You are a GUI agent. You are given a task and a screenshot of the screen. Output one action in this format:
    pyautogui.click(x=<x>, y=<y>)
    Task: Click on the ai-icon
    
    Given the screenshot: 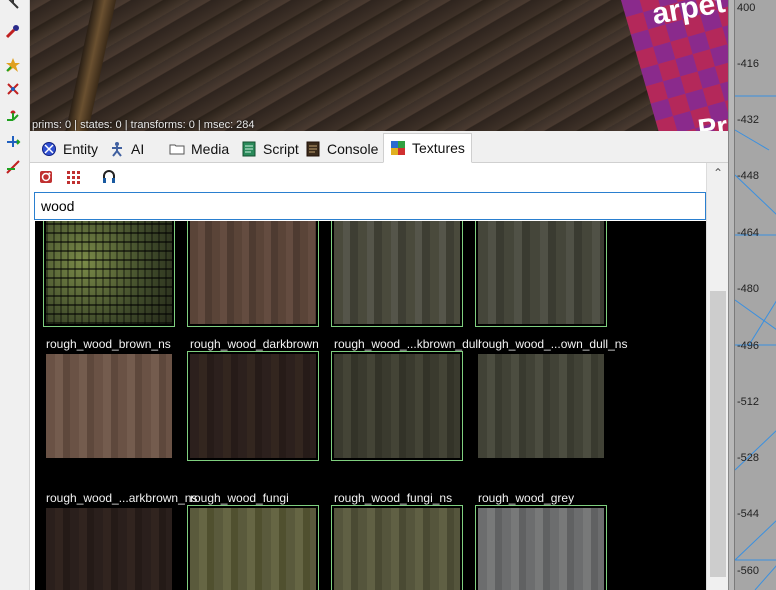 What is the action you would take?
    pyautogui.click(x=117, y=149)
    